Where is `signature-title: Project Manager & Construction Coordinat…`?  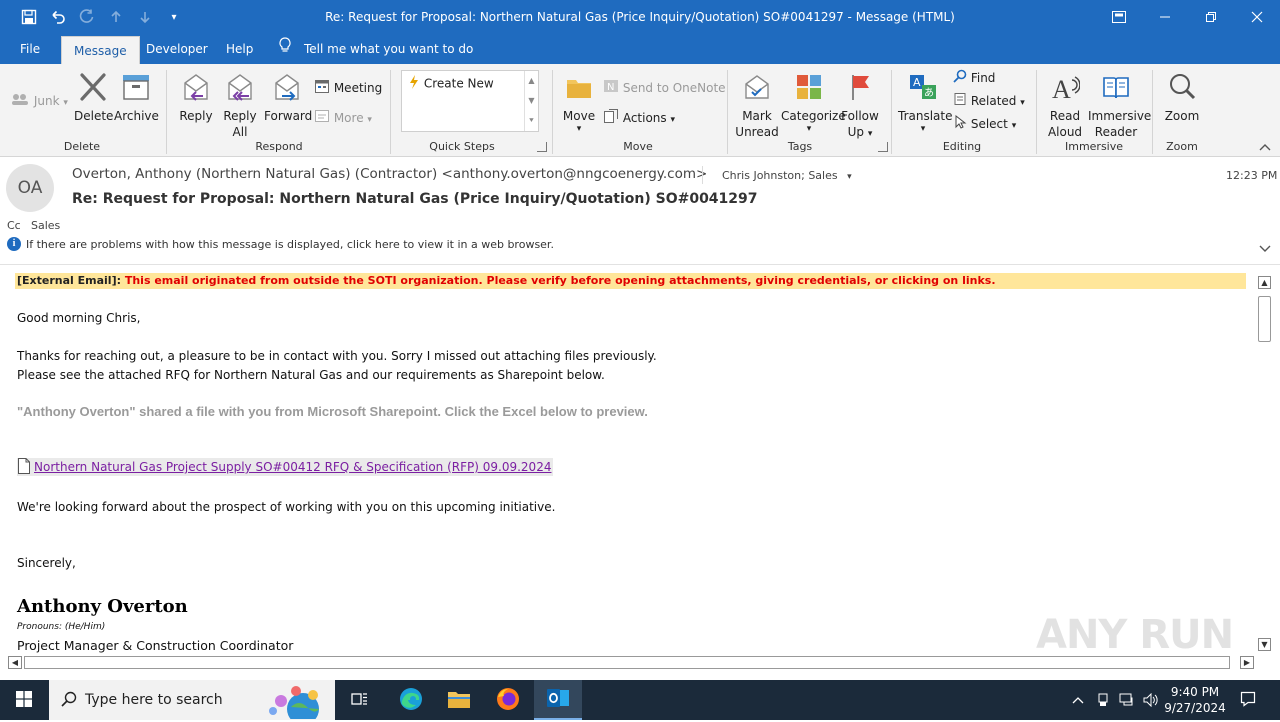 signature-title: Project Manager & Construction Coordinat… is located at coordinates (155, 645).